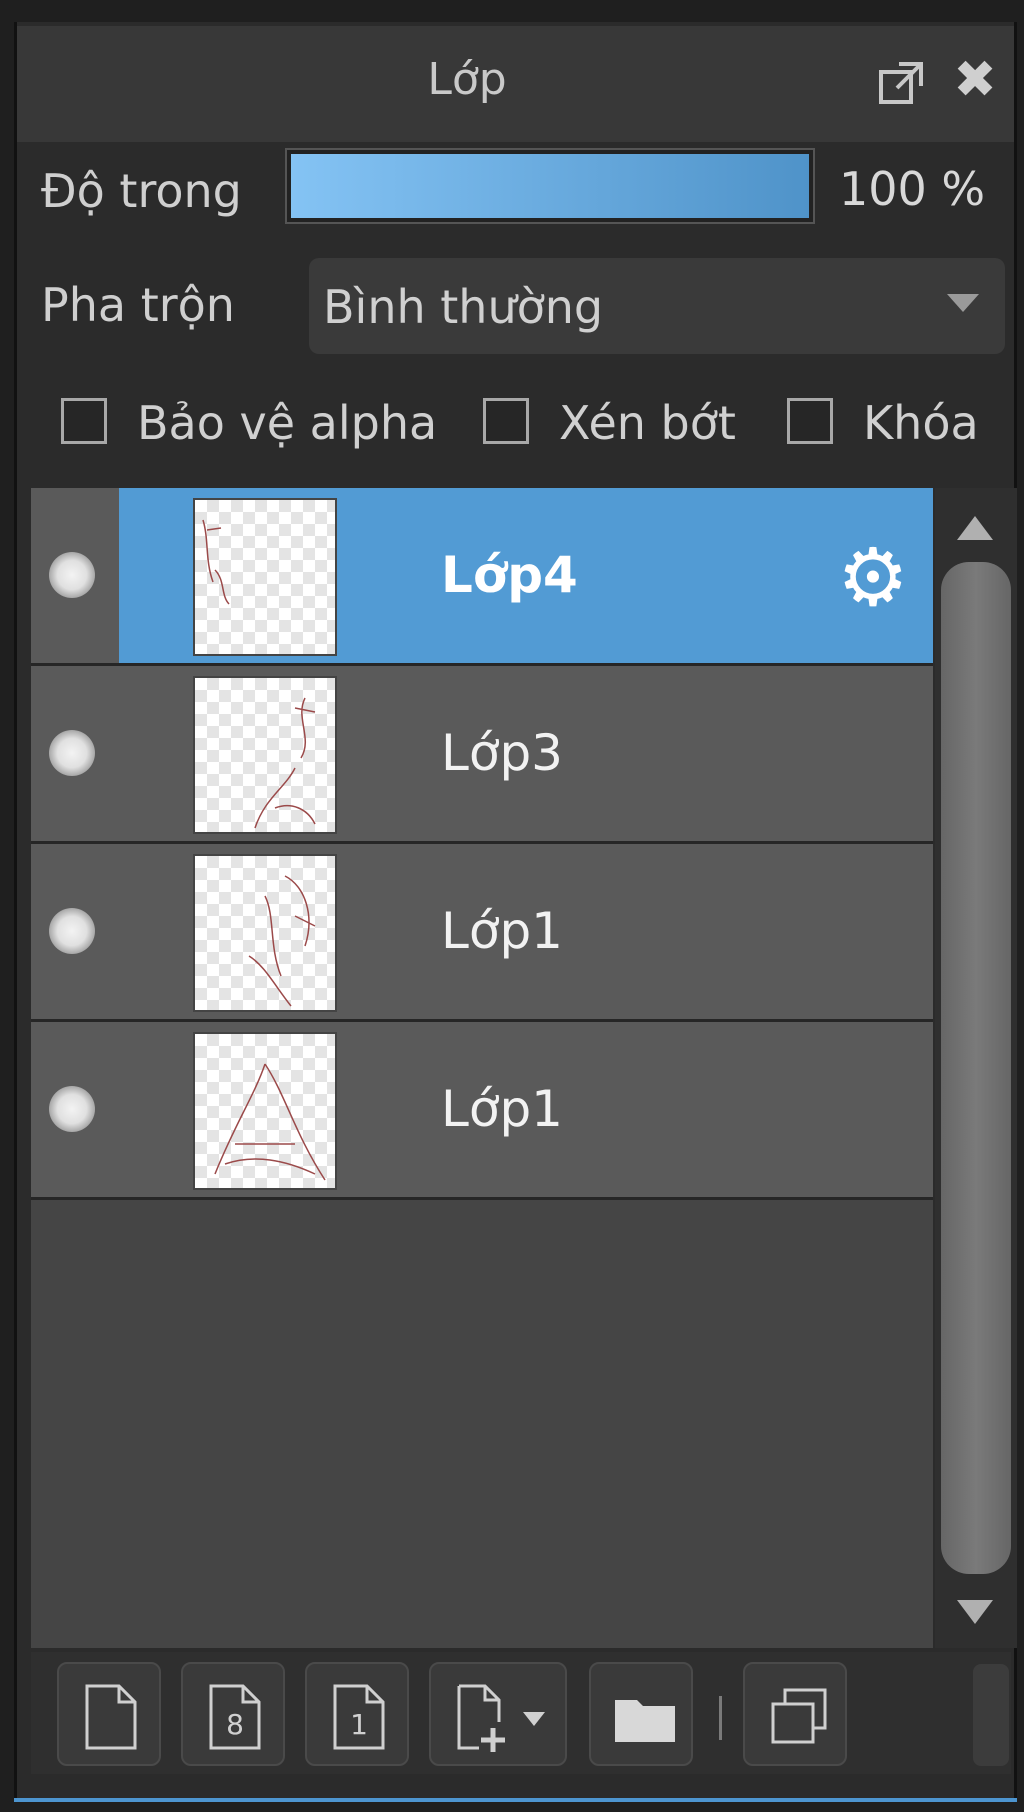 This screenshot has height=1812, width=1024. I want to click on scroll-down-arrow-icon, so click(975, 1612).